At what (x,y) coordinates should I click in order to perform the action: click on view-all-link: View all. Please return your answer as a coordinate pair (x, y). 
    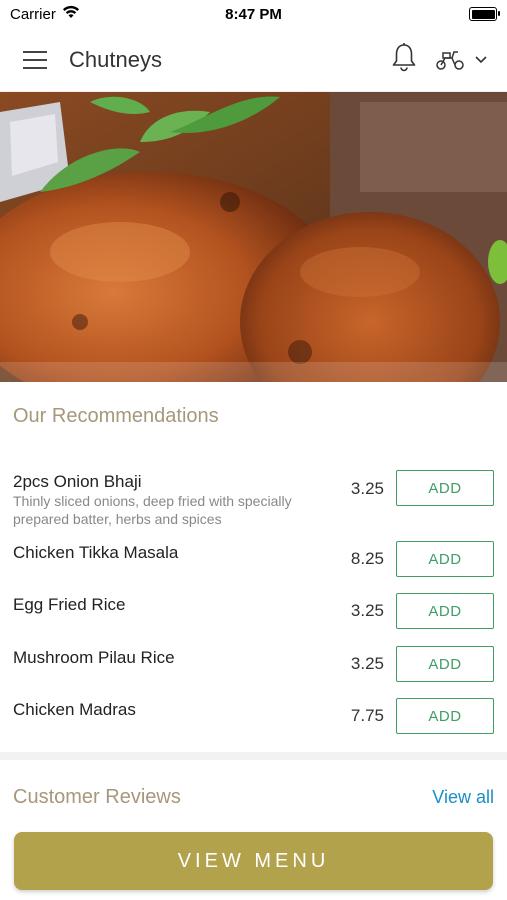
    Looking at the image, I should click on (463, 797).